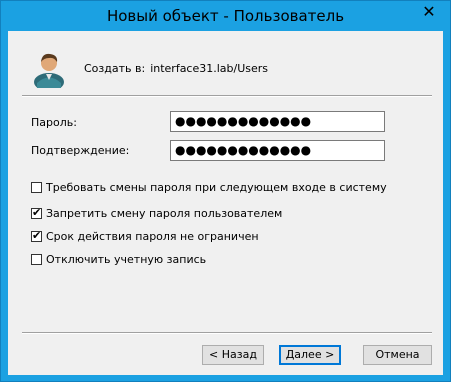 The image size is (451, 382). I want to click on window-frame-bottom, so click(225, 378).